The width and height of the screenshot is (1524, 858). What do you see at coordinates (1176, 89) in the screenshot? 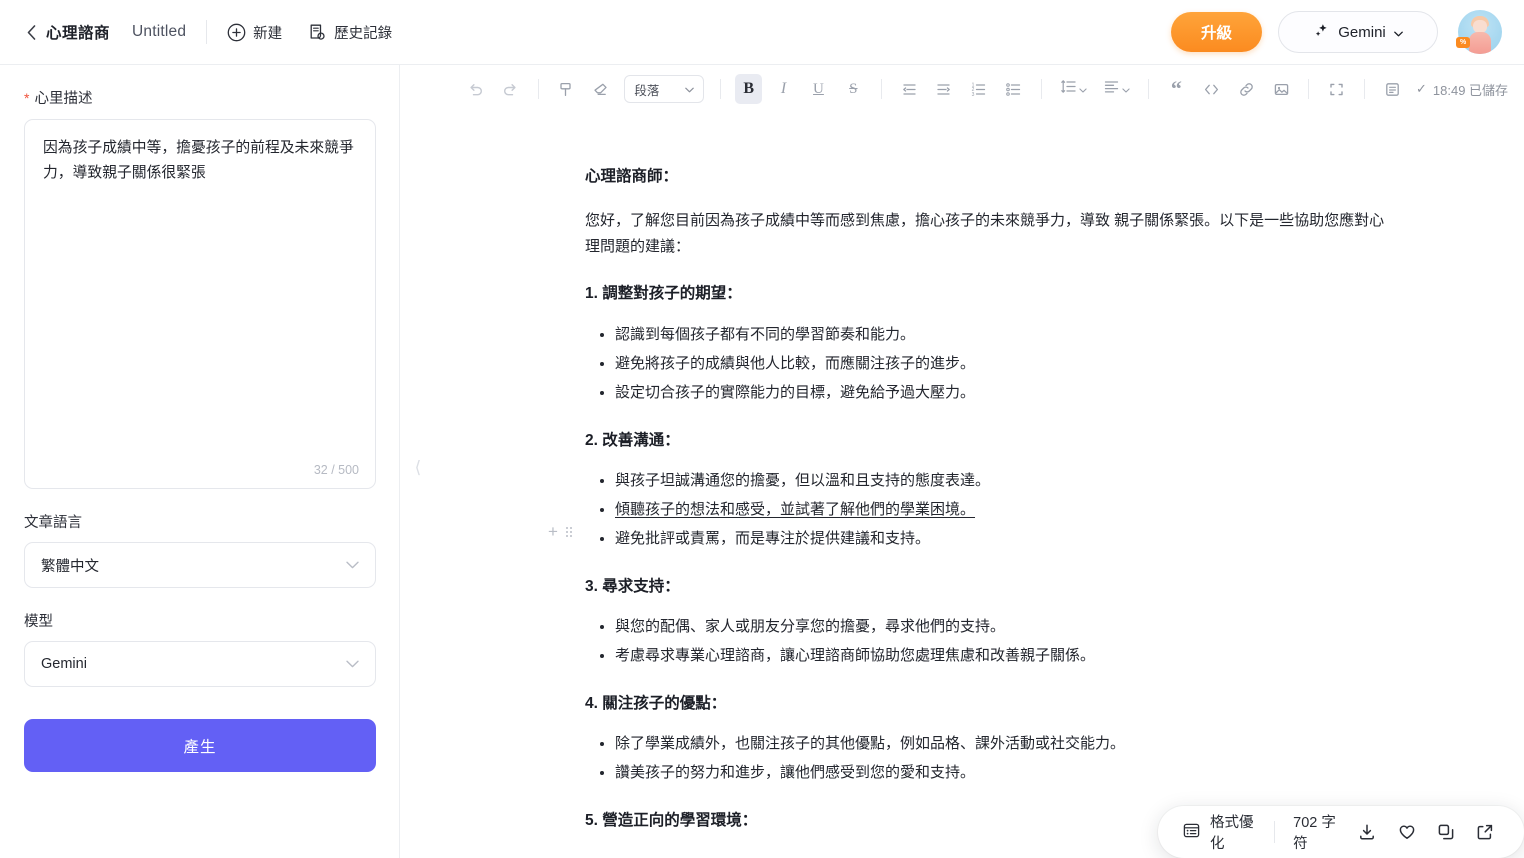
I see `quote-icon: “` at bounding box center [1176, 89].